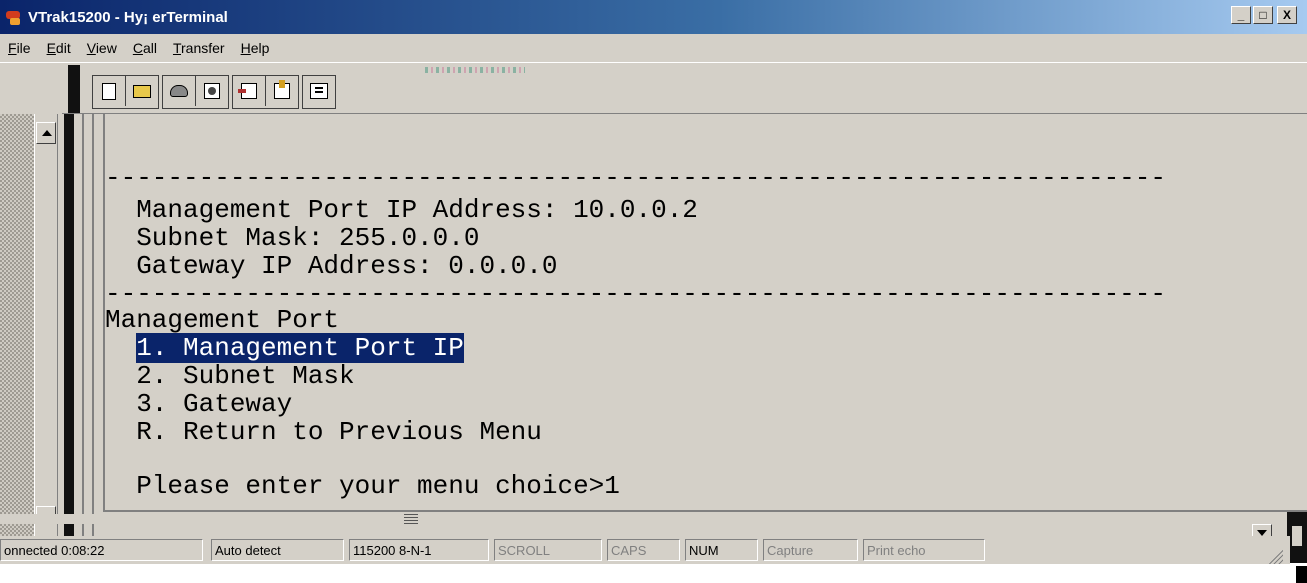 This screenshot has width=1307, height=583. I want to click on open-button, so click(142, 91).